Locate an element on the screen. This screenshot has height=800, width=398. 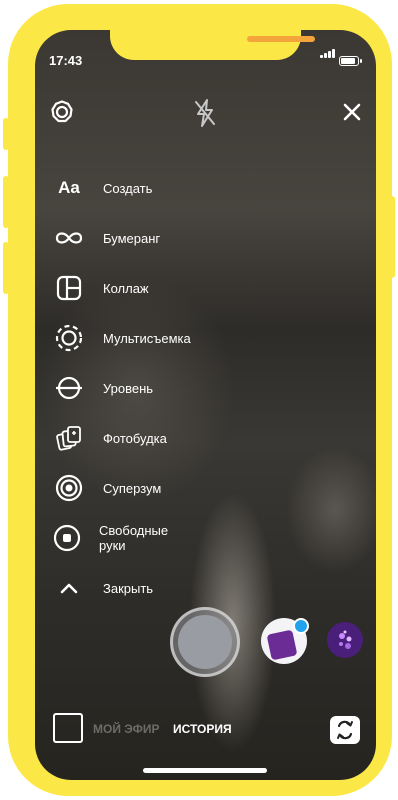
hands-free-icon is located at coordinates (67, 538).